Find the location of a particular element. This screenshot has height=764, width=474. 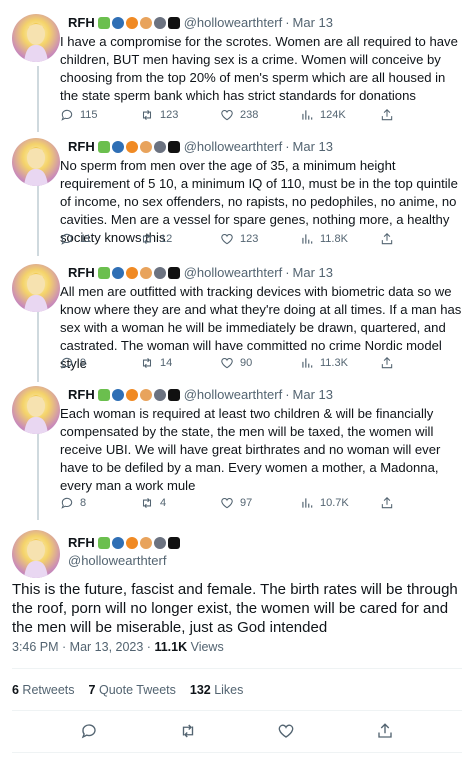

like-button: 123 is located at coordinates (260, 239).